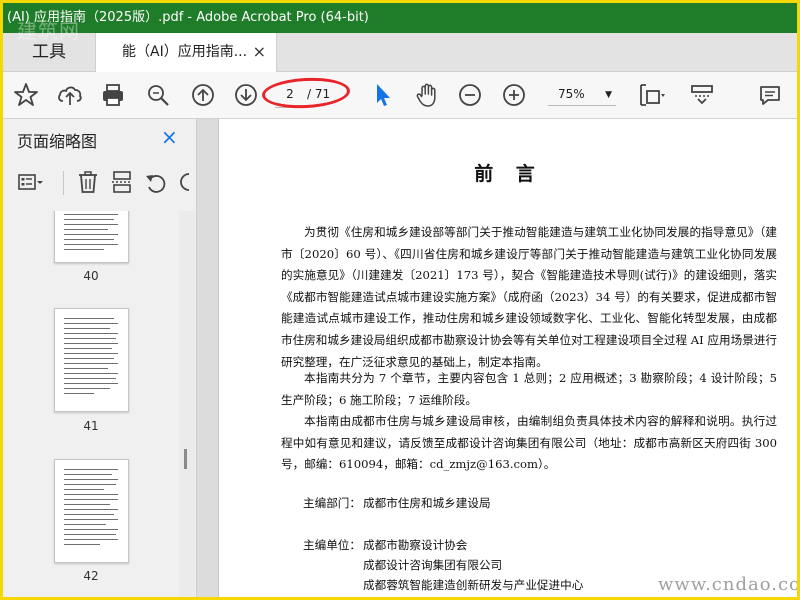 Image resolution: width=800 pixels, height=600 pixels. Describe the element at coordinates (57, 141) in the screenshot. I see `panel-title: 页面缩略图` at that location.